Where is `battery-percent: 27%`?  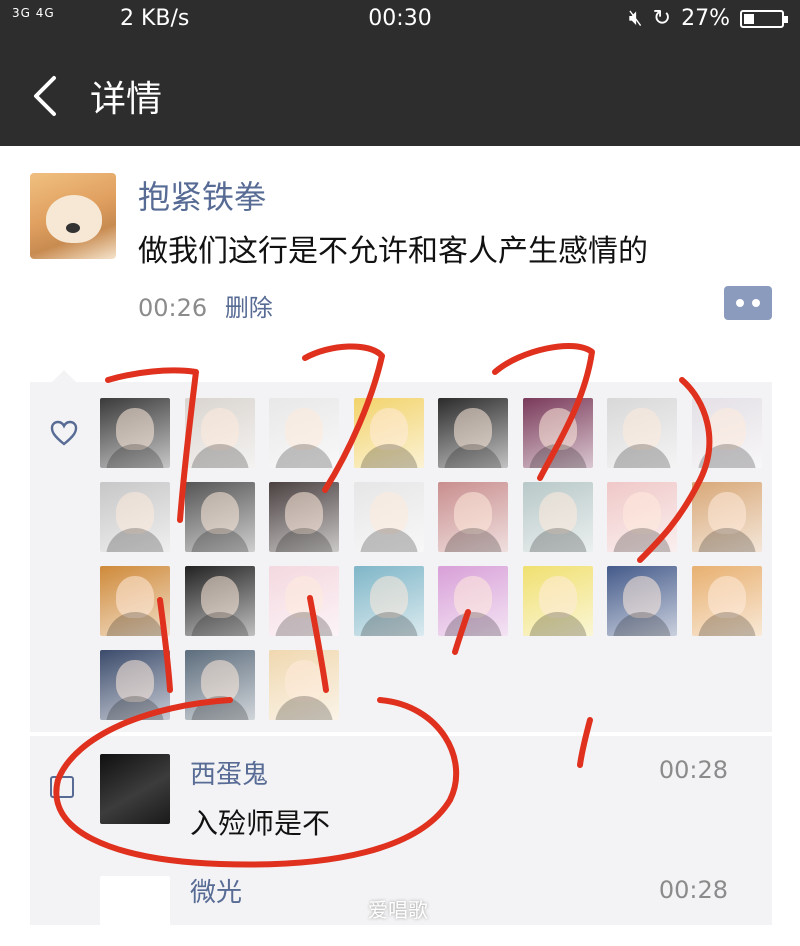 battery-percent: 27% is located at coordinates (705, 18).